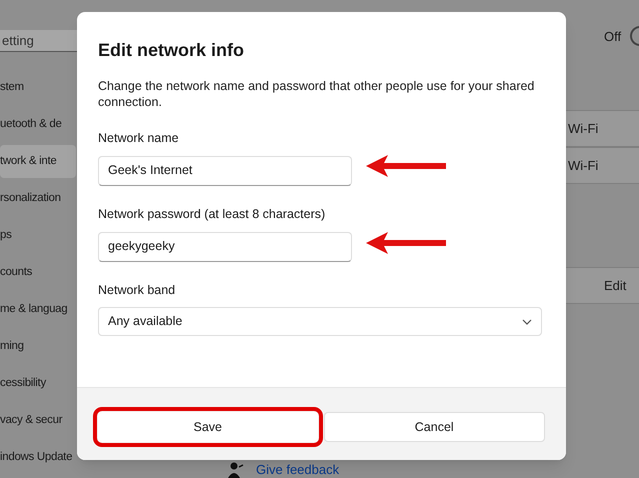  What do you see at coordinates (38, 272) in the screenshot?
I see `sidebar-item: counts` at bounding box center [38, 272].